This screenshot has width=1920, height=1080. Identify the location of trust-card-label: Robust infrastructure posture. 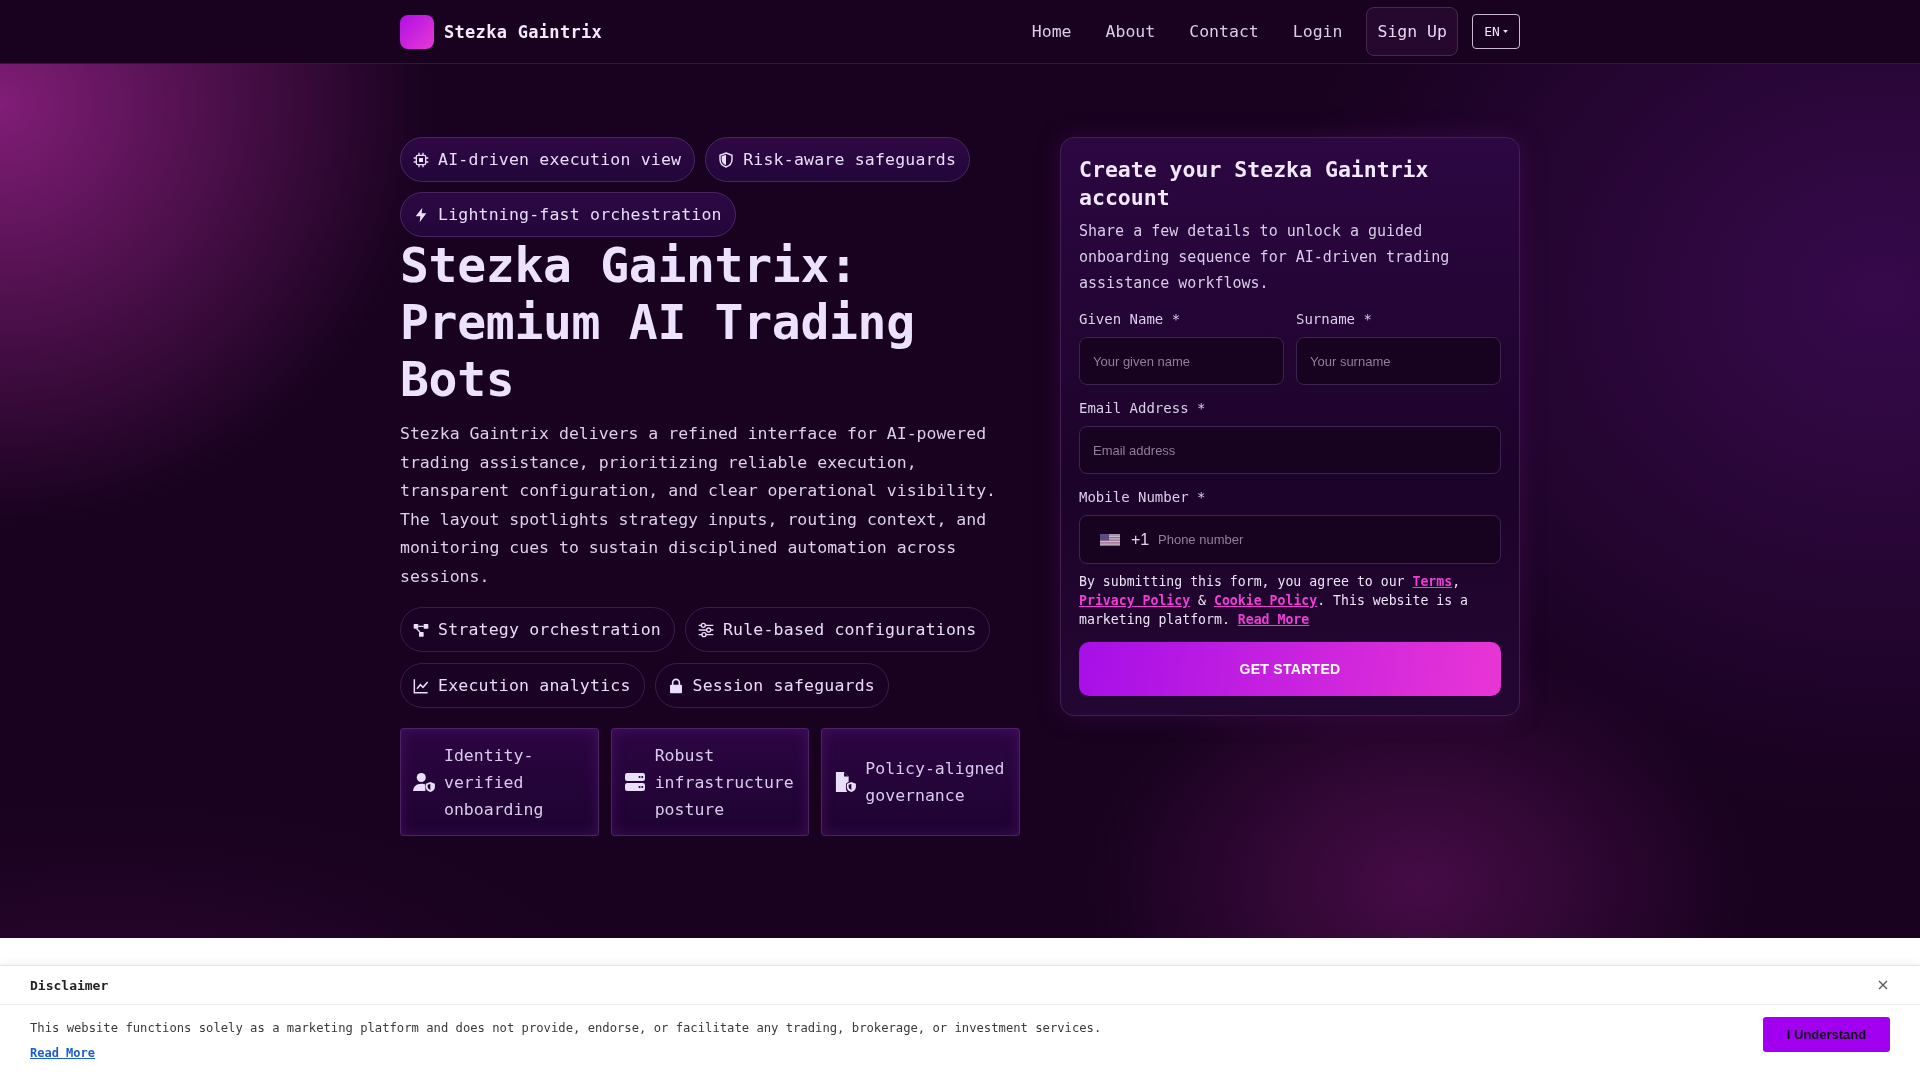
(724, 782).